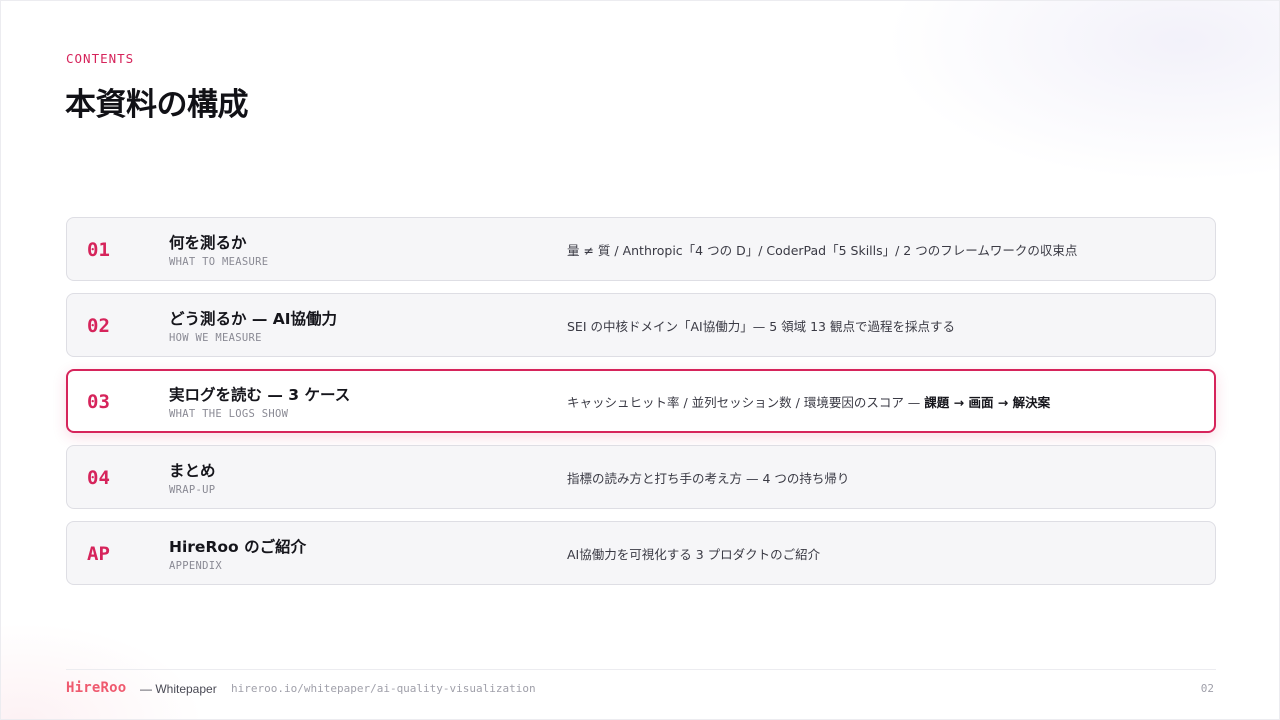 The width and height of the screenshot is (1280, 720). What do you see at coordinates (208, 243) in the screenshot?
I see `row-title: 何を測るか` at bounding box center [208, 243].